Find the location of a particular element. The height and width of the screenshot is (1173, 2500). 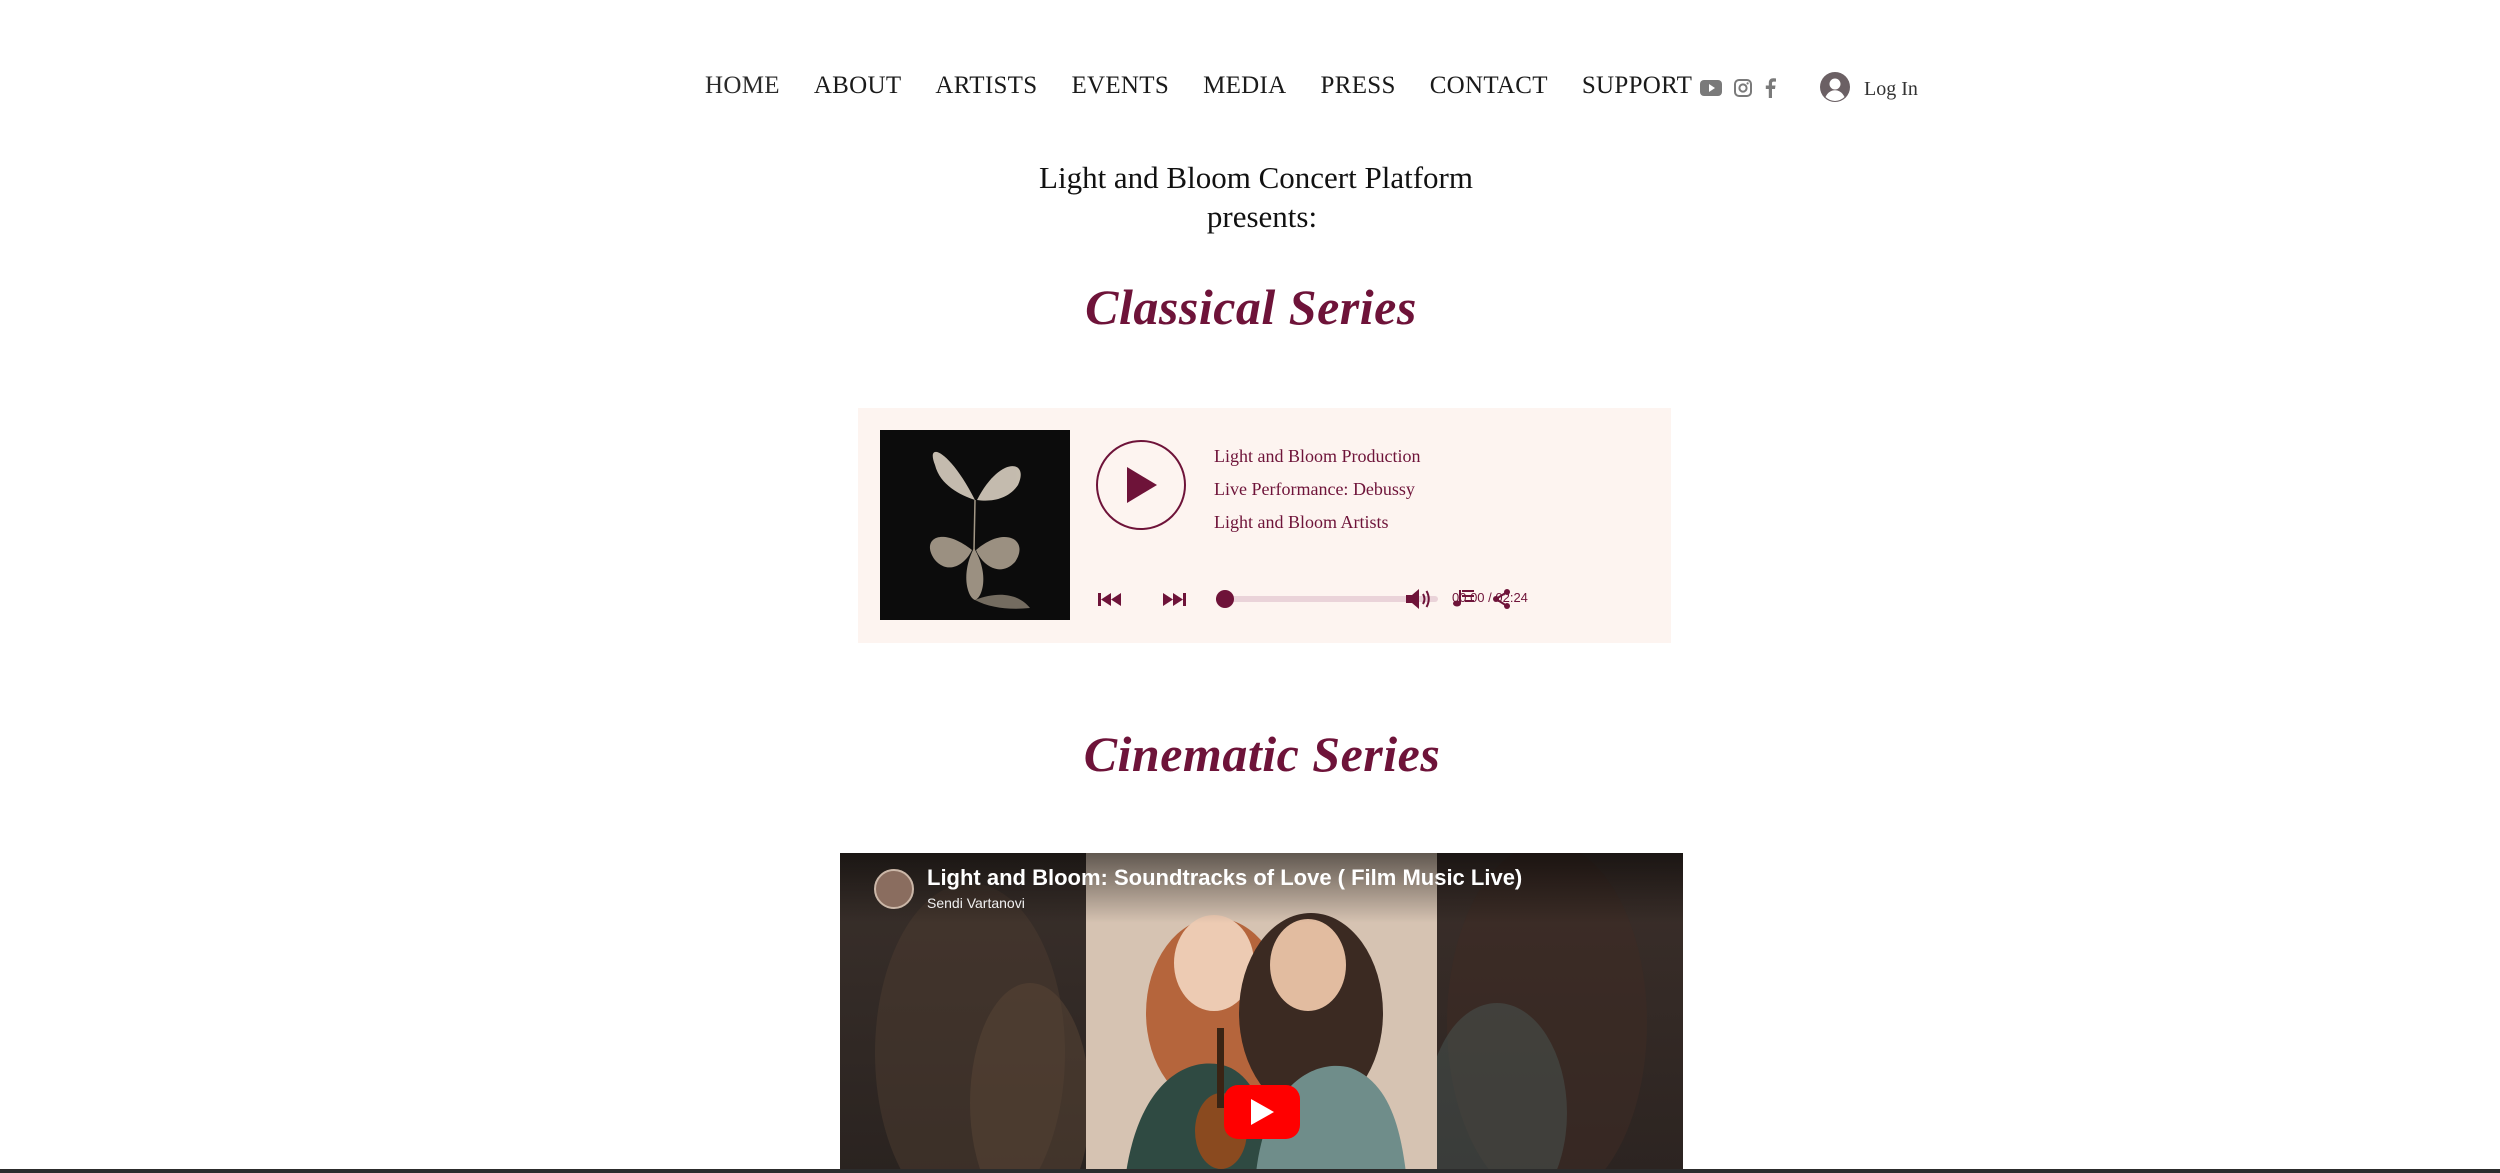

track-artist: Light and Bloom Artists is located at coordinates (1301, 522).